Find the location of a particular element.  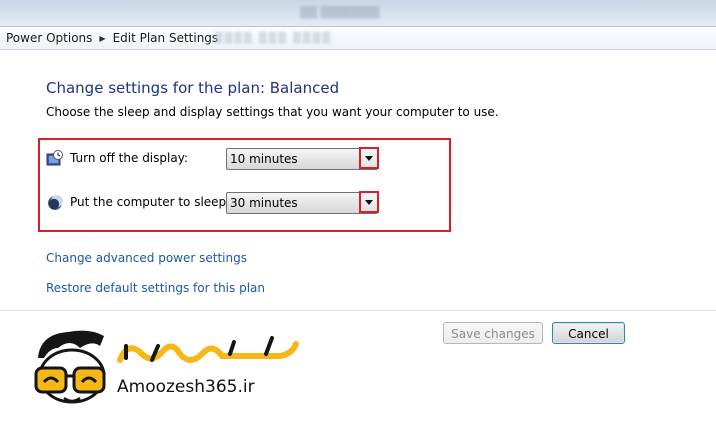

window-title-strip: ▒▒ ▒▒▒▒▒▒▒ is located at coordinates (358, 13).